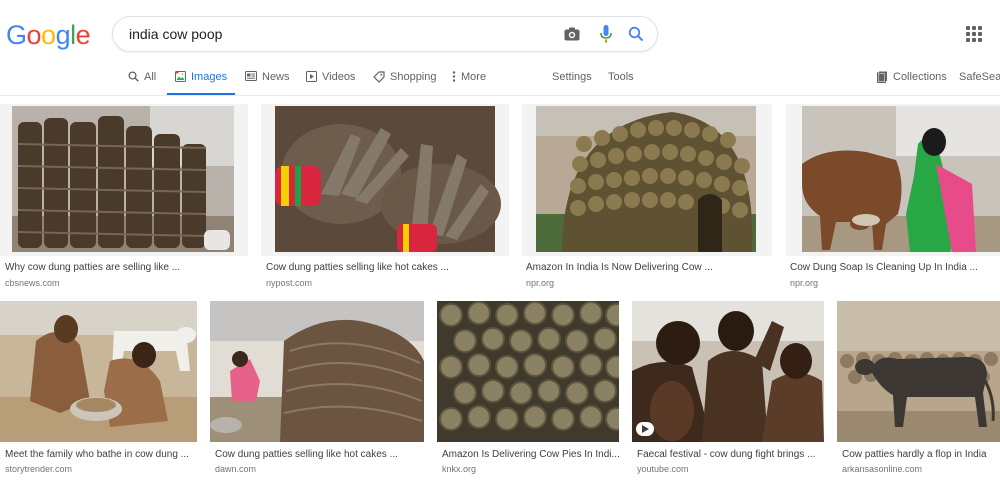 This screenshot has height=489, width=1000. I want to click on tab-more: More, so click(469, 81).